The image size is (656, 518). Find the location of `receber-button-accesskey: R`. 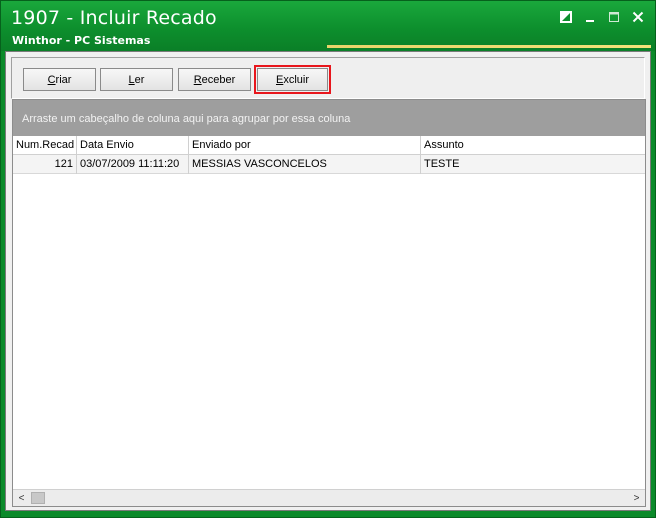

receber-button-accesskey: R is located at coordinates (197, 79).